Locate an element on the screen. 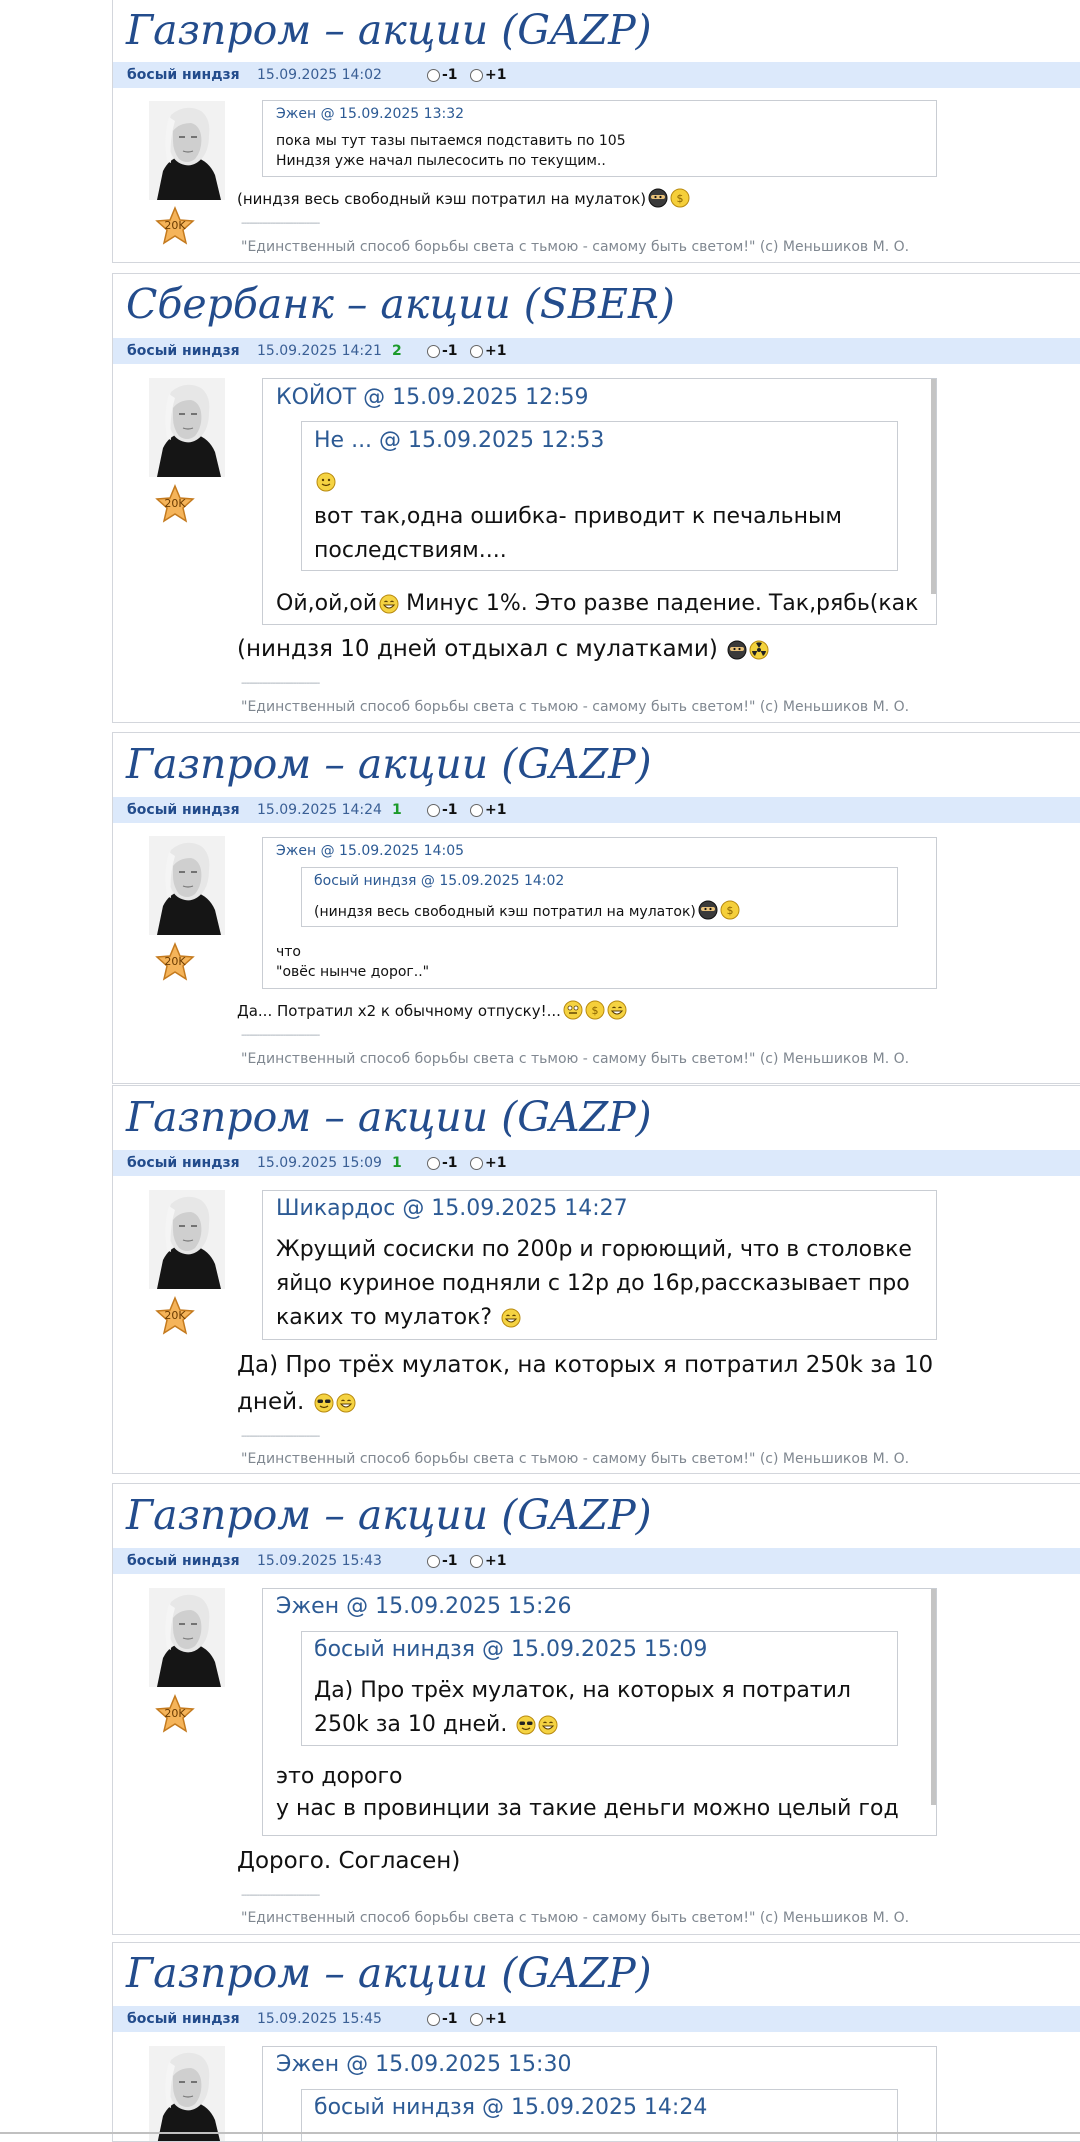 The width and height of the screenshot is (1080, 2142). post-meta-bar: босый ниндзя 15.09.2025 15:45 -1 +1 is located at coordinates (596, 2019).